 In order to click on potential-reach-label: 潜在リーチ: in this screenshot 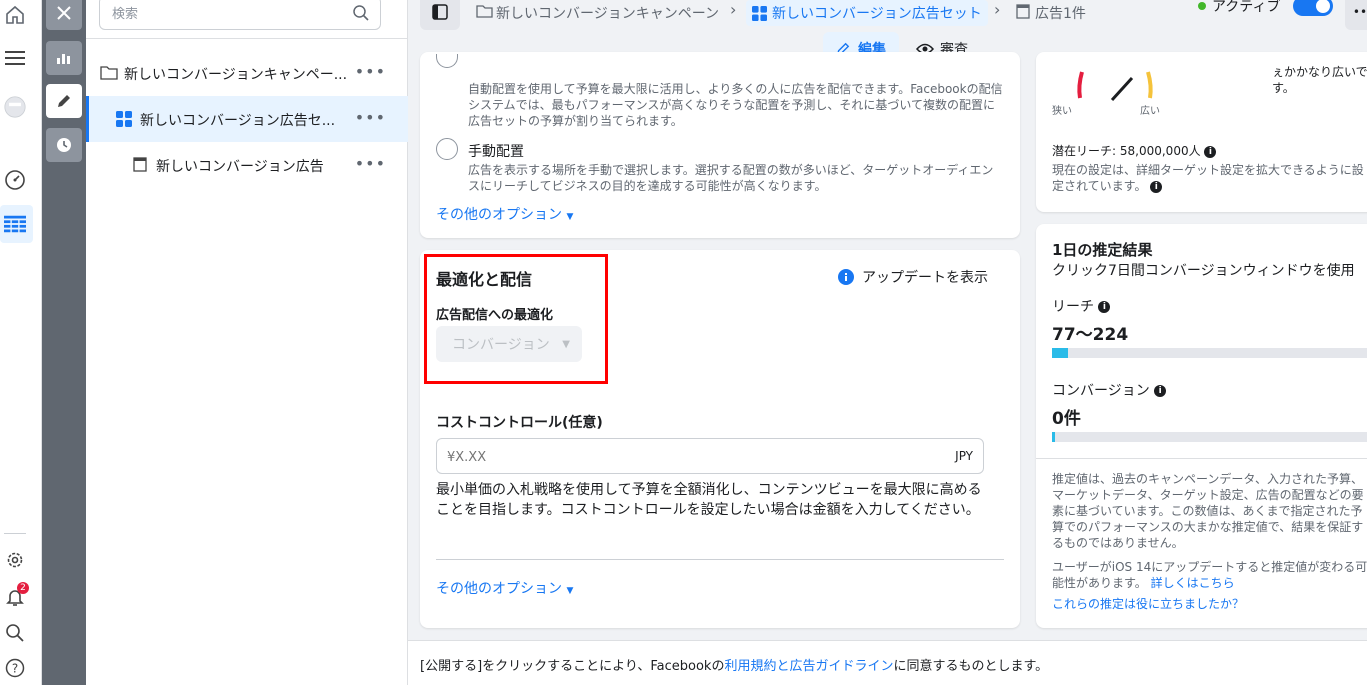, I will do `click(1084, 151)`.